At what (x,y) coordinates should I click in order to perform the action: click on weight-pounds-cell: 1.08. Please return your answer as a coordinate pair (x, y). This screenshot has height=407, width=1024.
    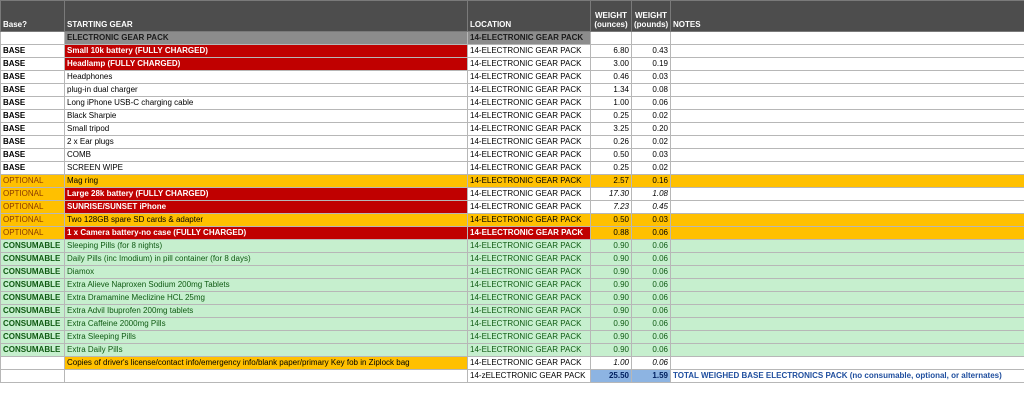
    Looking at the image, I should click on (651, 194).